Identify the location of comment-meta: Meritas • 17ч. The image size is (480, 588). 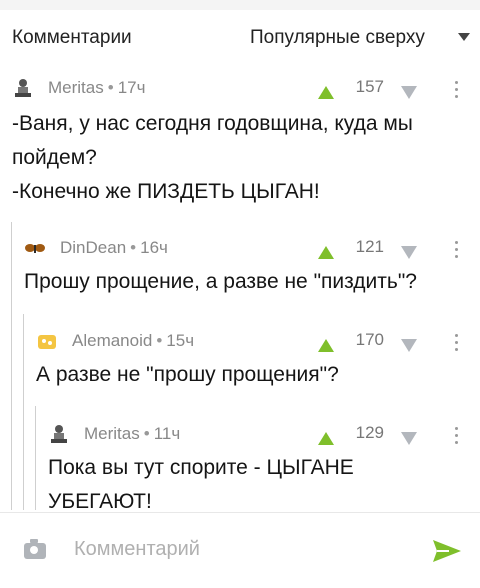
(78, 88).